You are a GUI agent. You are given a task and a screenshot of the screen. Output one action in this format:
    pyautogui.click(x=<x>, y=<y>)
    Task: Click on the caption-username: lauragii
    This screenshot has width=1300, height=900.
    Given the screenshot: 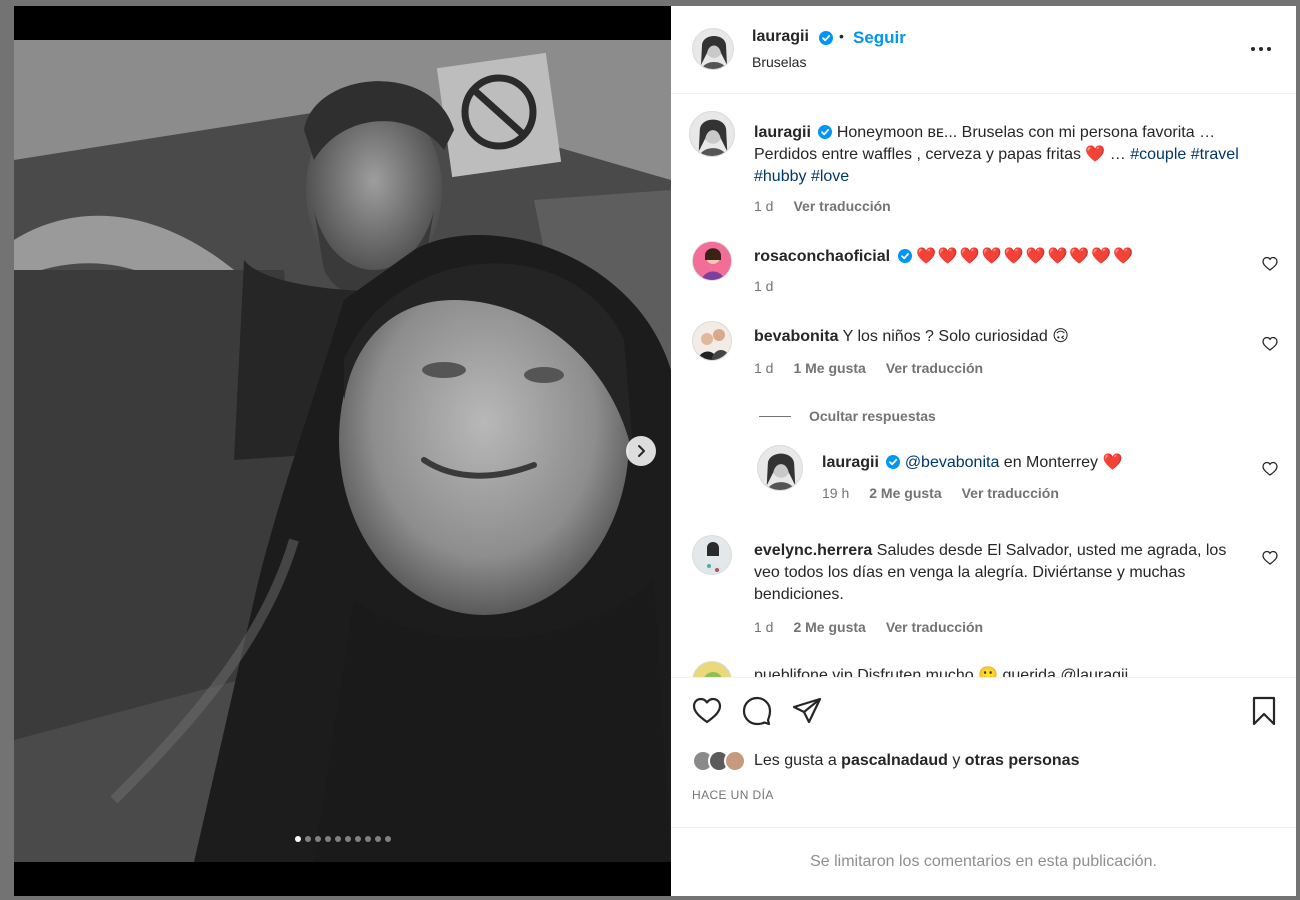 What is the action you would take?
    pyautogui.click(x=782, y=132)
    